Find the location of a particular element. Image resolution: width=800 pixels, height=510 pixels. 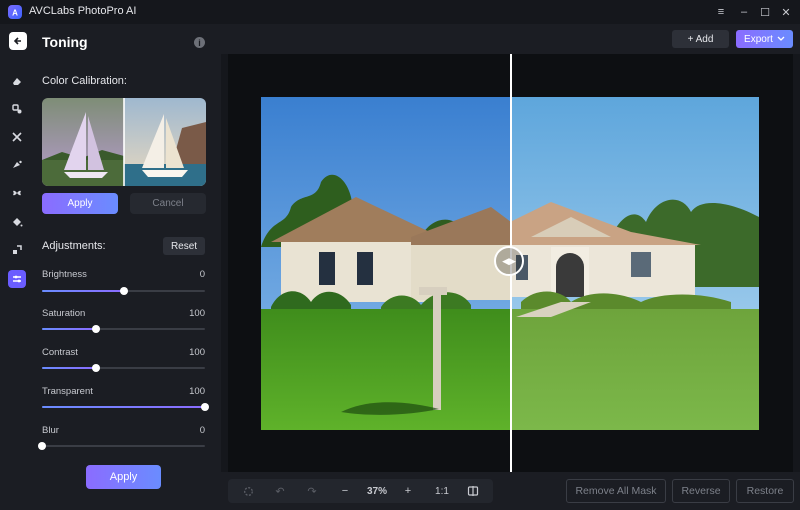

app-logo-icon: A is located at coordinates (15, 12).